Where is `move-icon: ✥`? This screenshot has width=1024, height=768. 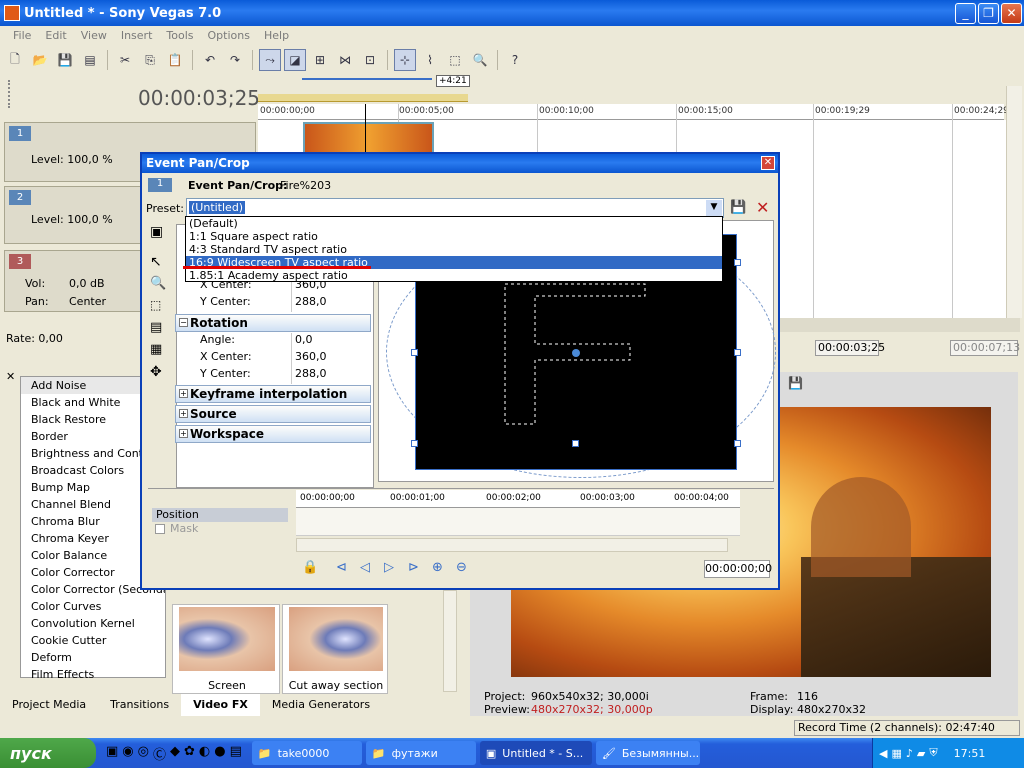
move-icon: ✥ is located at coordinates (156, 372).